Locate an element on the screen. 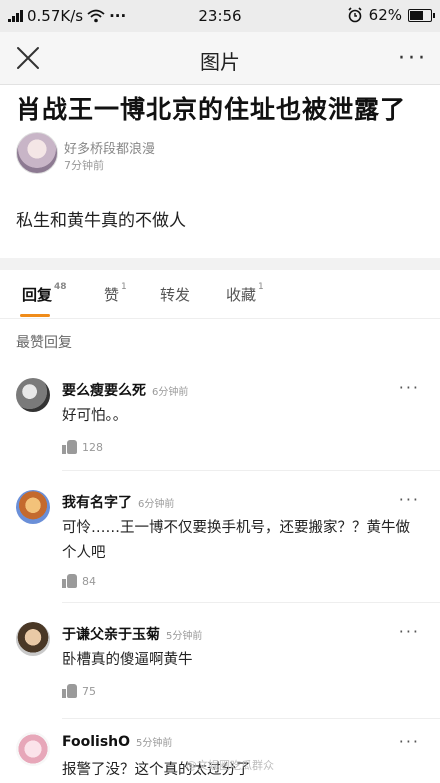 This screenshot has width=440, height=783. author-avatar is located at coordinates (37, 153).